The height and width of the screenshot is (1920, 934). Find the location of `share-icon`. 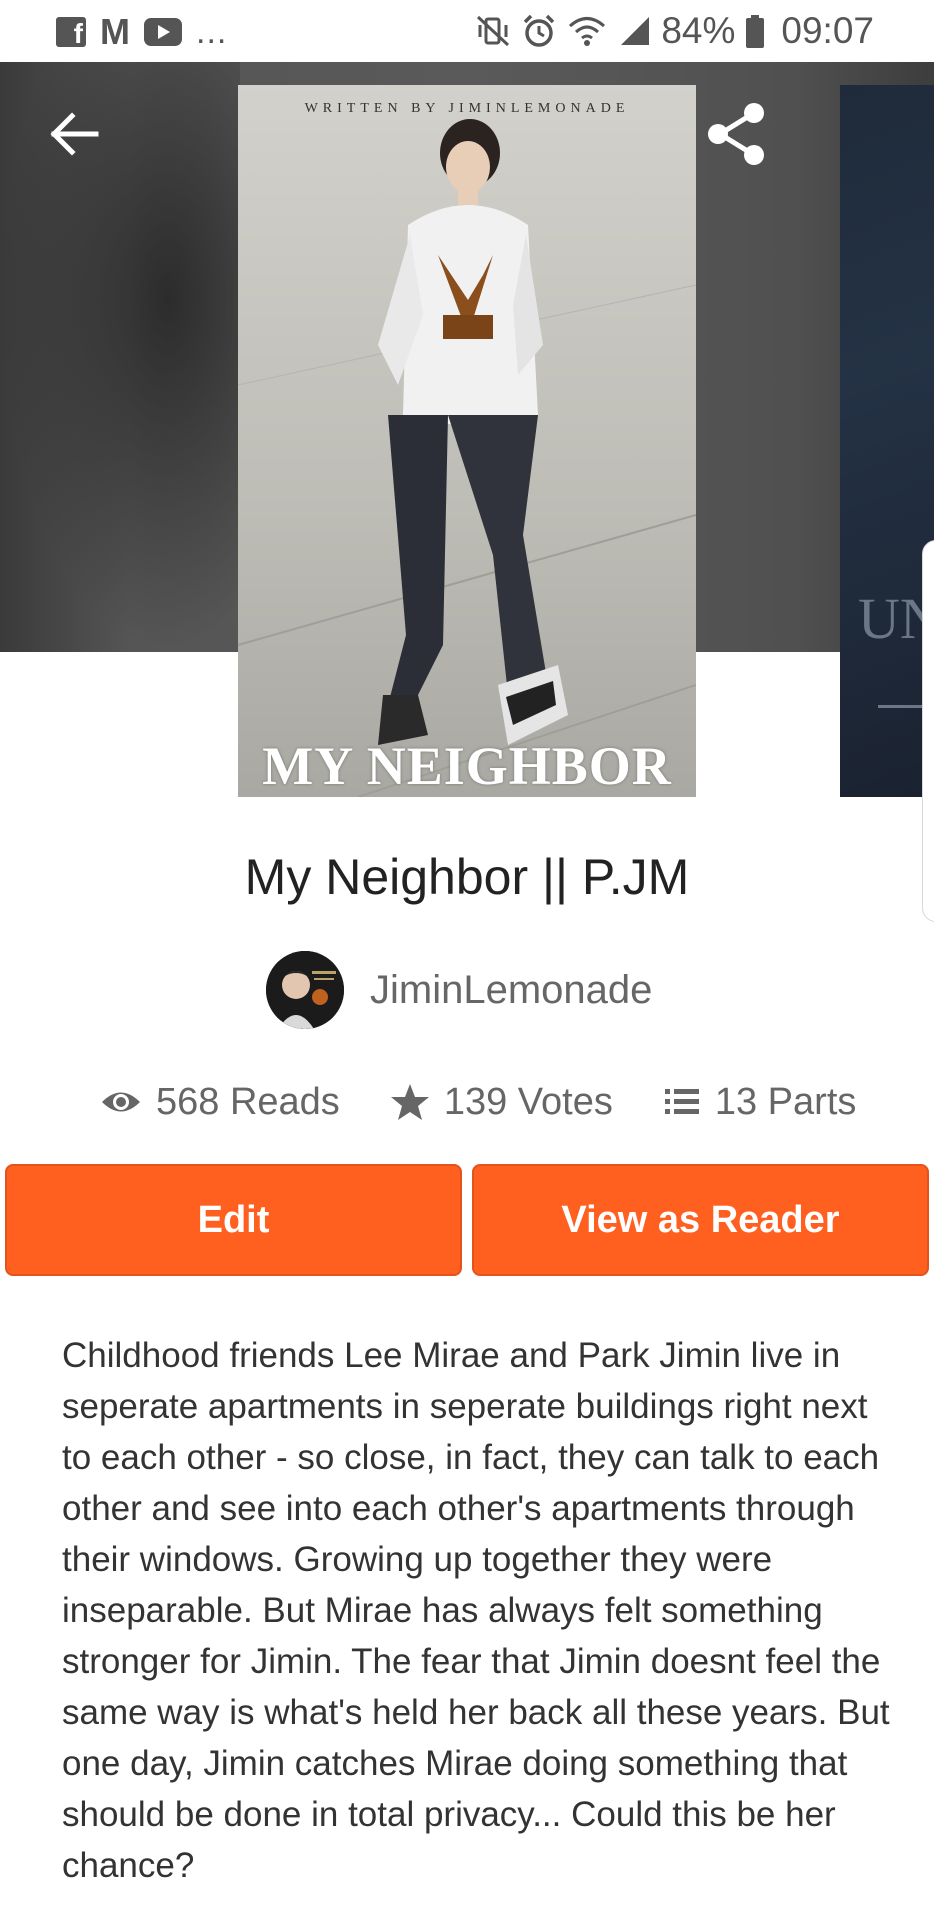

share-icon is located at coordinates (736, 134).